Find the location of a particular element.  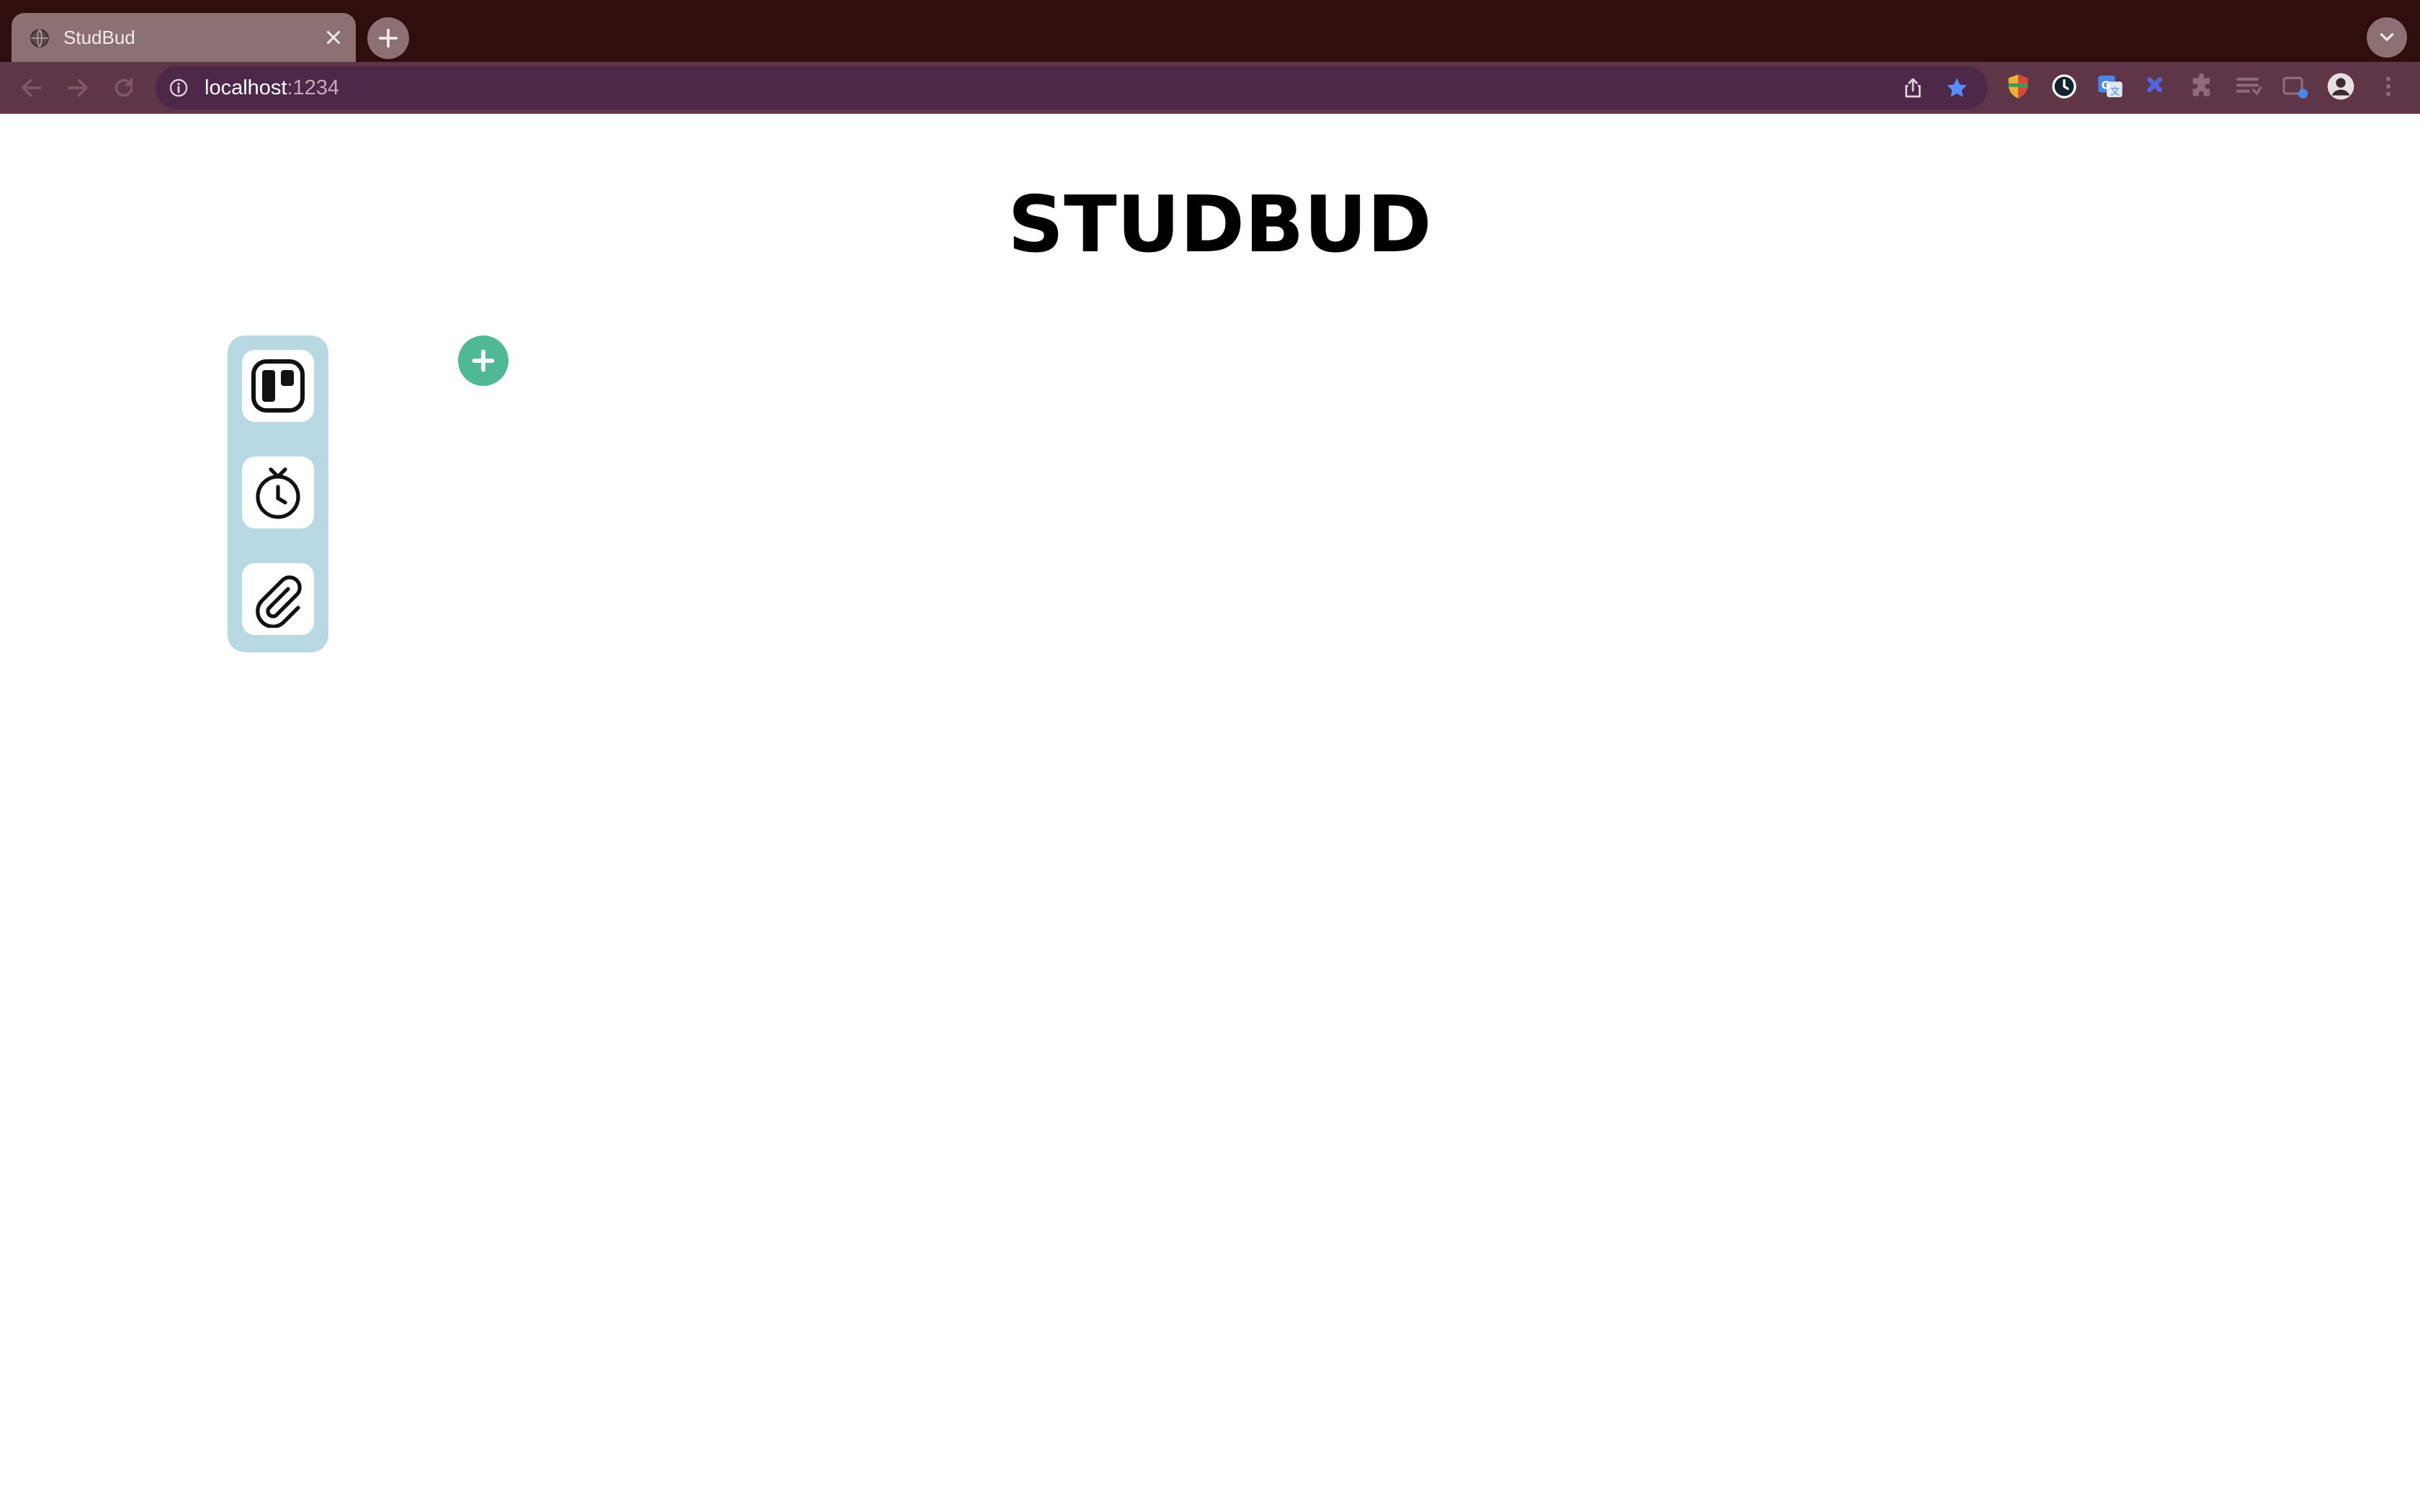

close-icon is located at coordinates (333, 37).